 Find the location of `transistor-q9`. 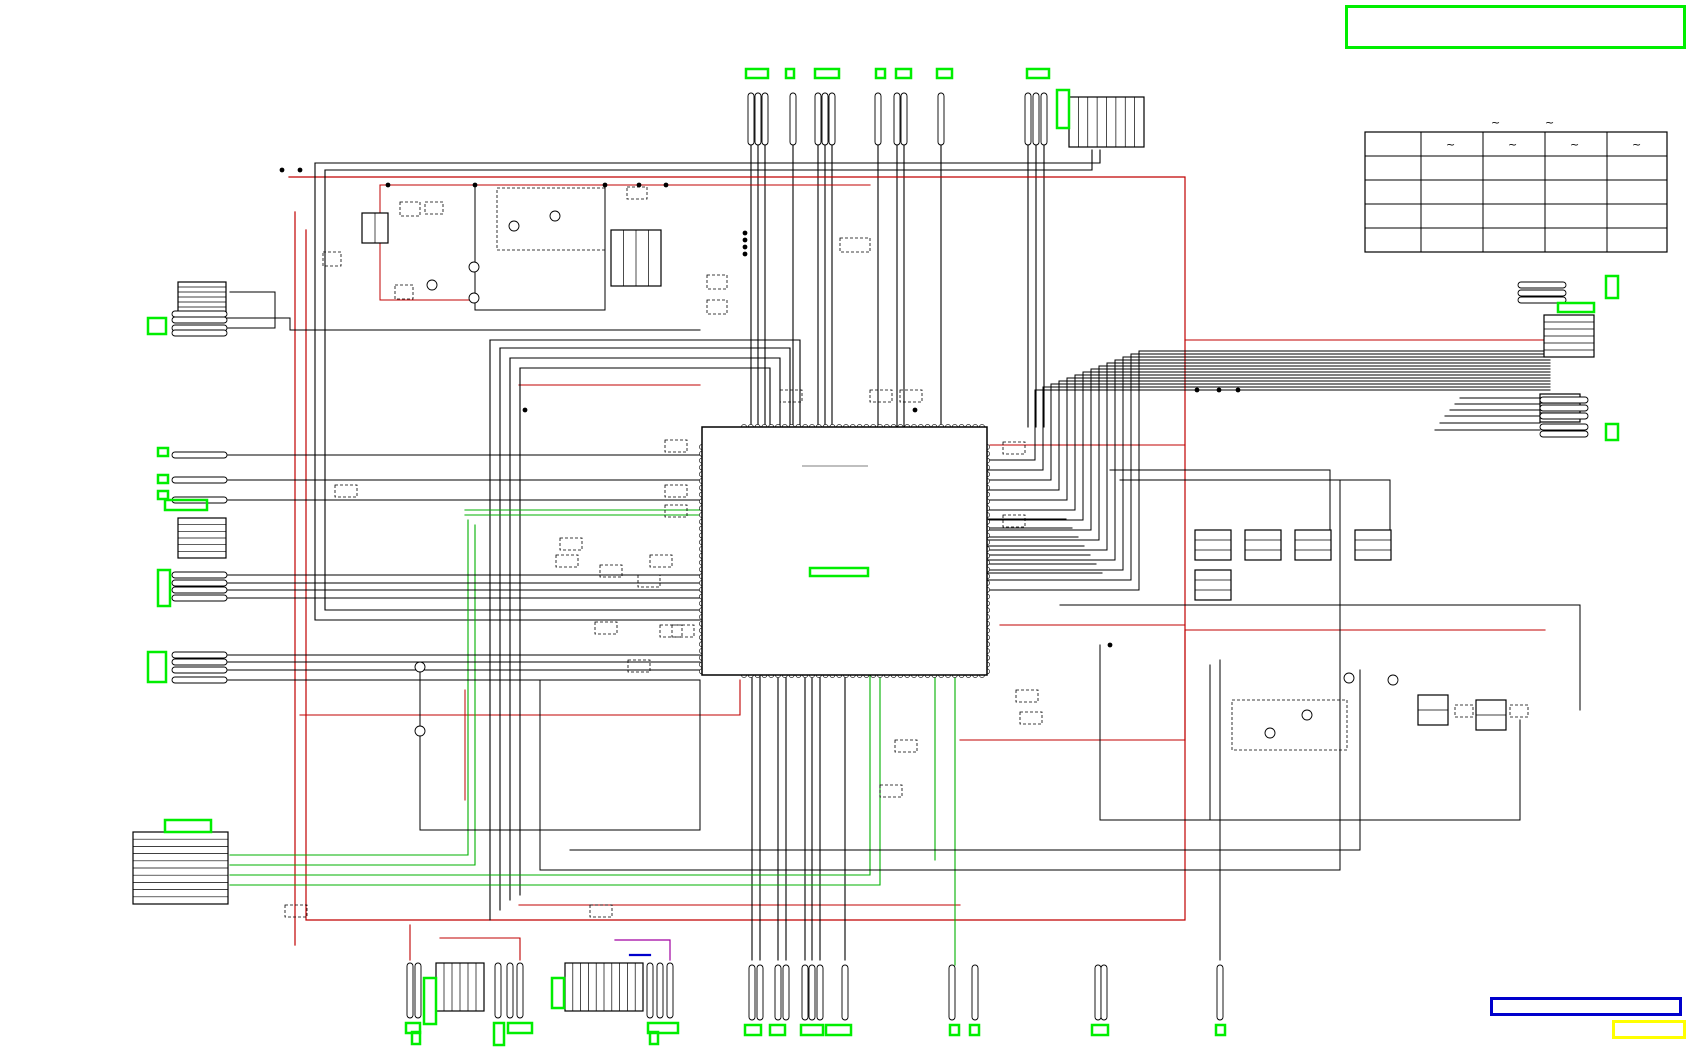

transistor-q9 is located at coordinates (1393, 680).